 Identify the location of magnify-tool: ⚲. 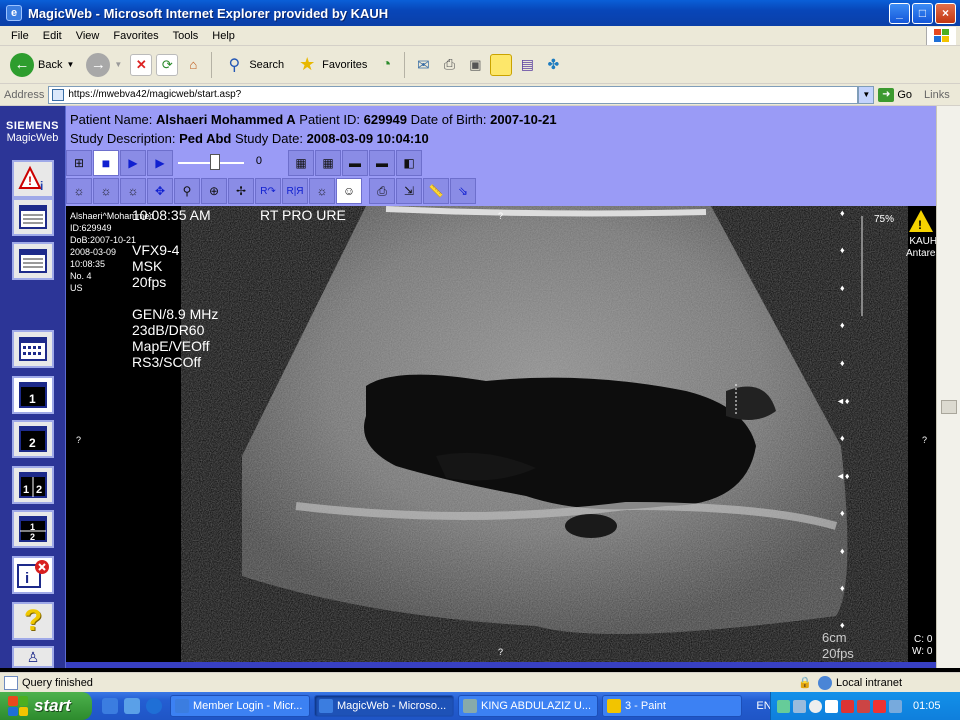
(187, 191).